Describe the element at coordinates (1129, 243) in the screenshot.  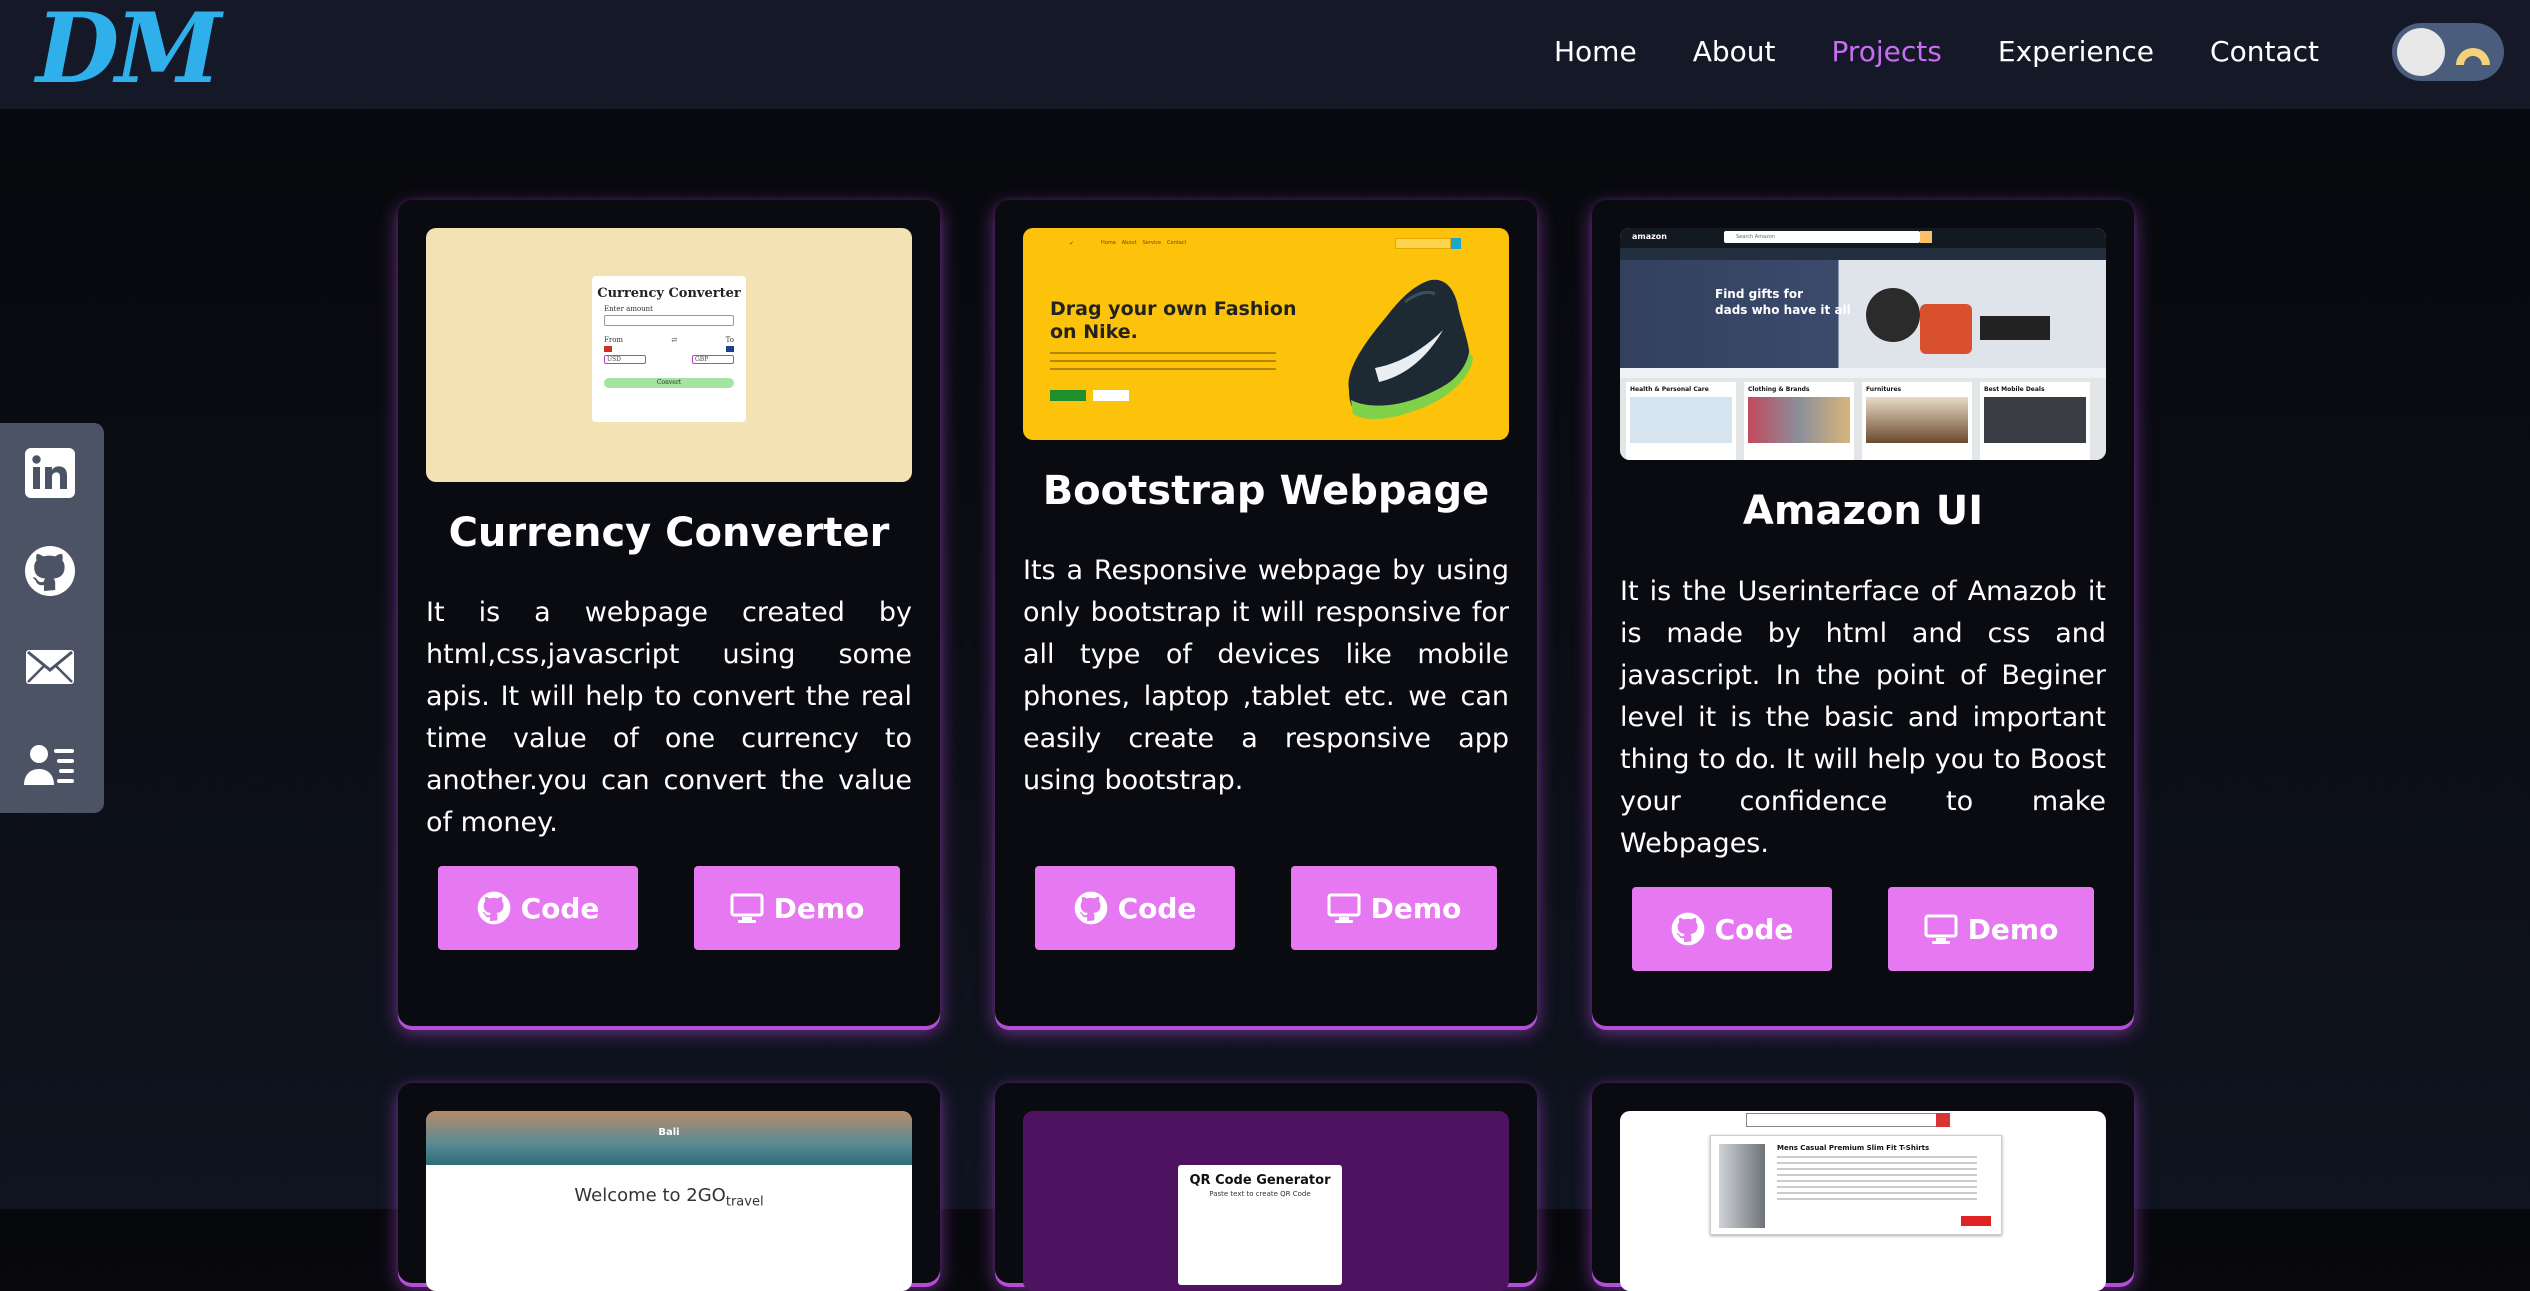
I see `thumb-nav-item: About` at that location.